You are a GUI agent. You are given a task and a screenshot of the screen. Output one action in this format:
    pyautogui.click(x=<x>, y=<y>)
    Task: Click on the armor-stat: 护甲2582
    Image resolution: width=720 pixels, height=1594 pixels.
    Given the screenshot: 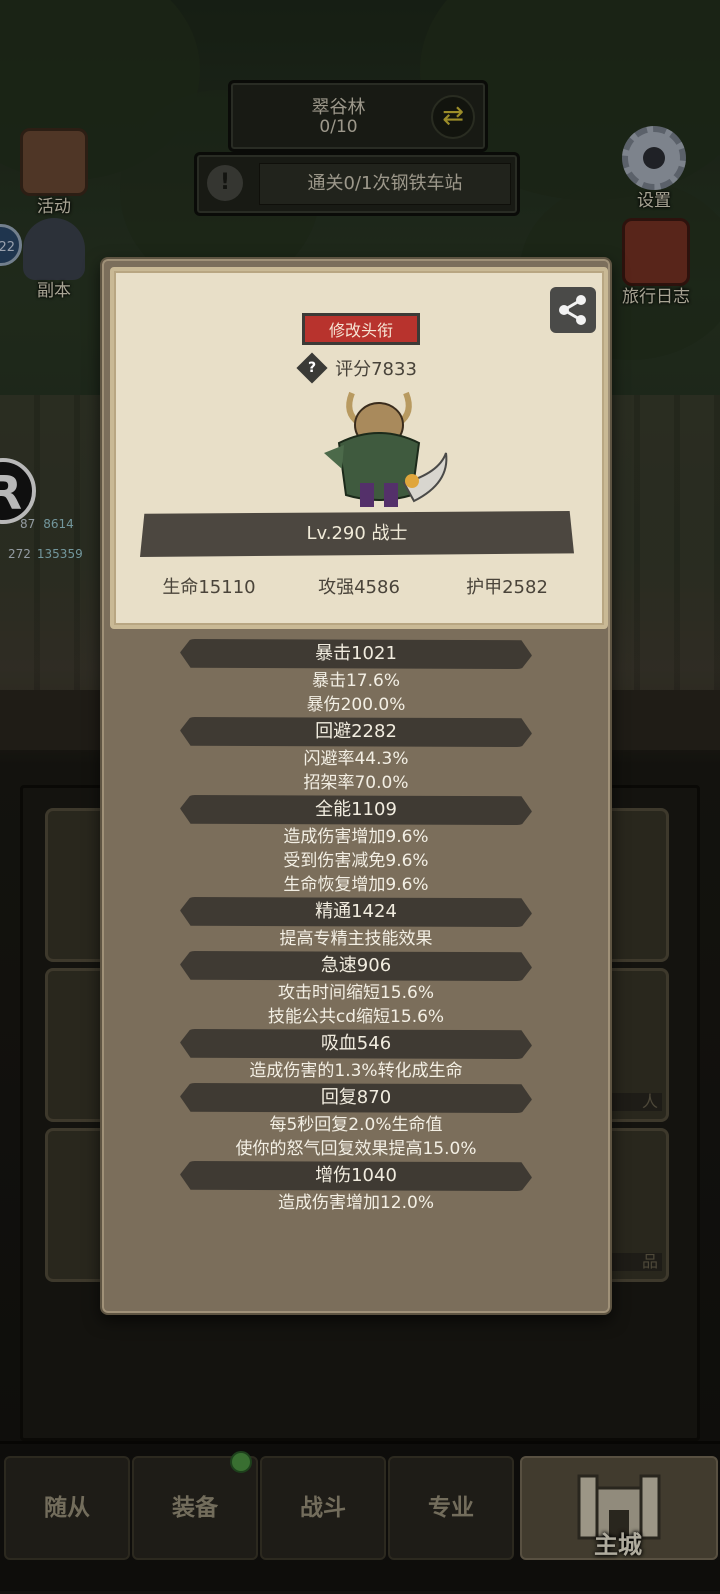 What is the action you would take?
    pyautogui.click(x=507, y=587)
    